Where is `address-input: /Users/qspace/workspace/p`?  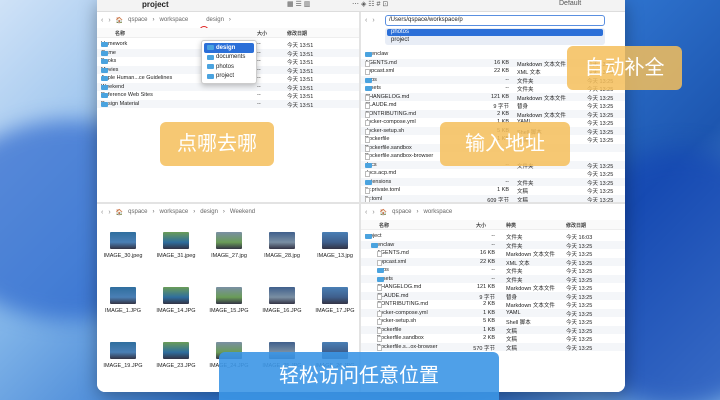
address-input: /Users/qspace/workspace/p is located at coordinates (495, 20).